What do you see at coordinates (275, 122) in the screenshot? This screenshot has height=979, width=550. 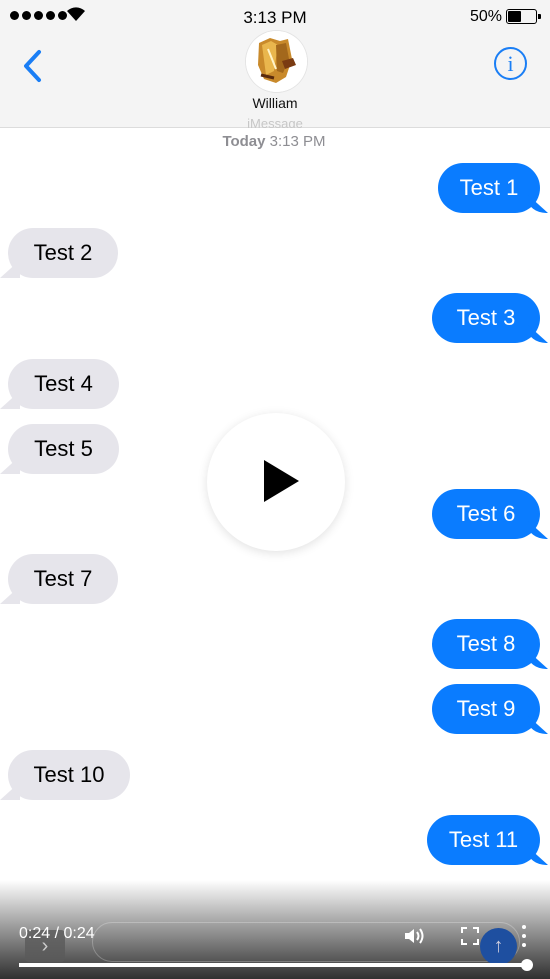 I see `service-label: iMessage` at bounding box center [275, 122].